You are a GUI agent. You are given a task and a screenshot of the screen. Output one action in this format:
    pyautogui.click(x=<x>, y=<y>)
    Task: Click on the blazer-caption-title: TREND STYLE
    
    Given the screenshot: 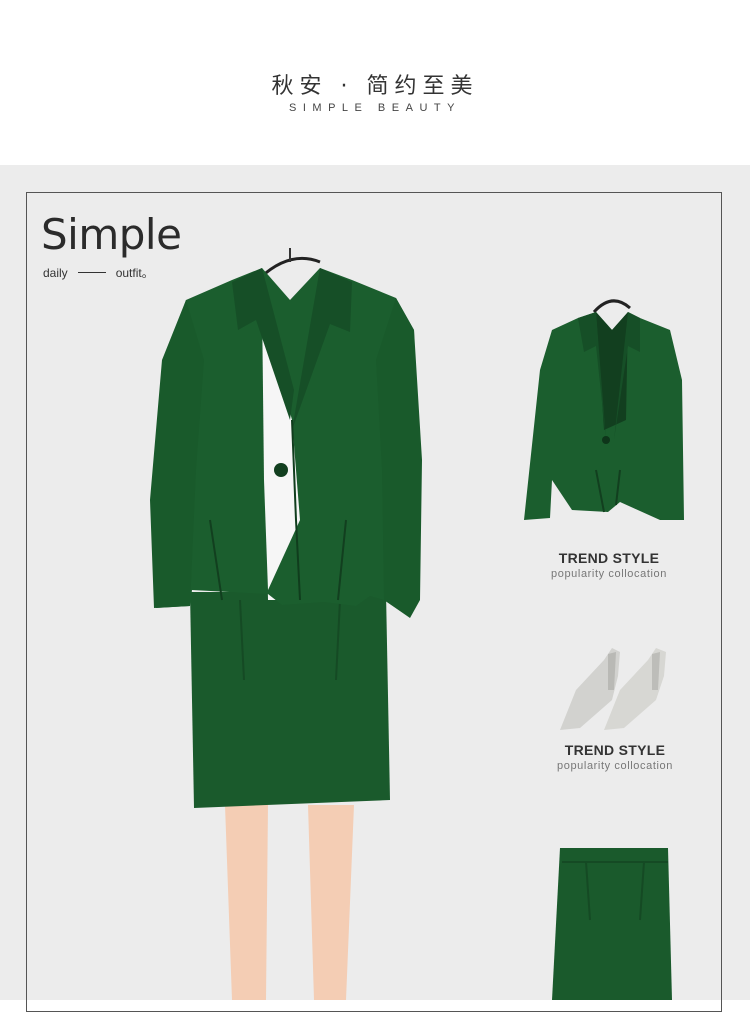 What is the action you would take?
    pyautogui.click(x=609, y=558)
    